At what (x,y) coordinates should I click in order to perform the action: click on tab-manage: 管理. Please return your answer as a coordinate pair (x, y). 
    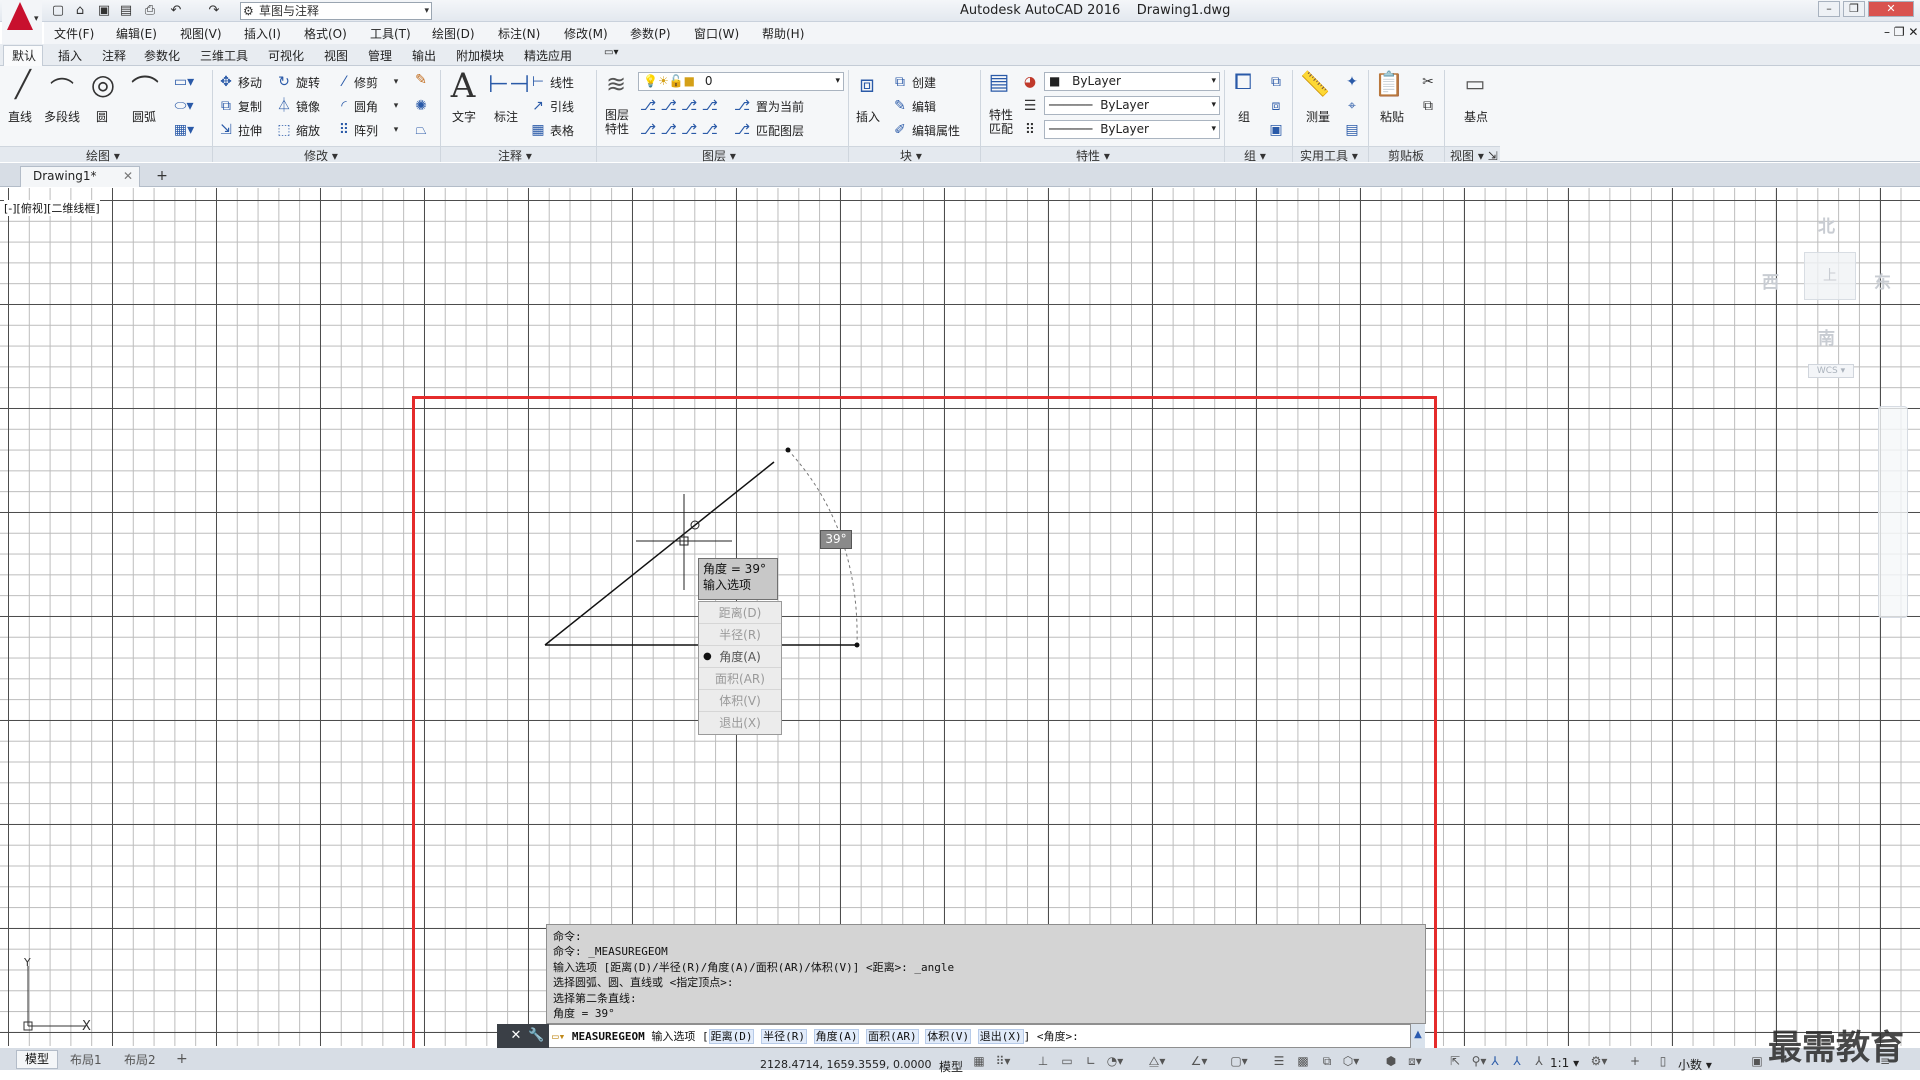
    Looking at the image, I should click on (380, 55).